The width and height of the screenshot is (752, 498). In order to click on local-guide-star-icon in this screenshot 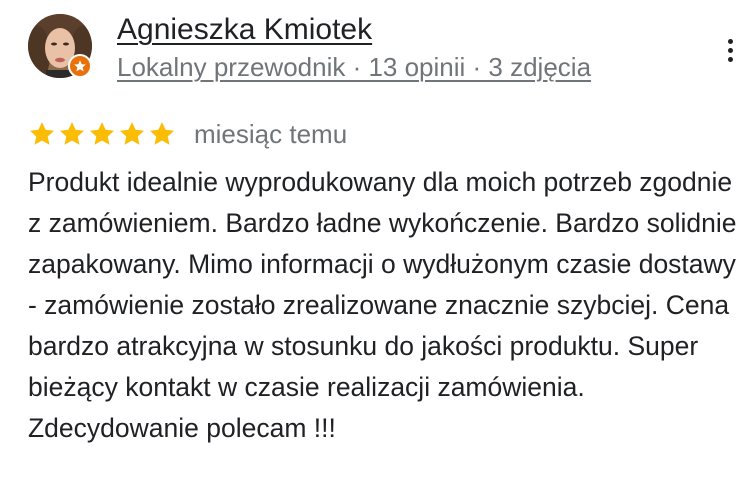, I will do `click(80, 66)`.